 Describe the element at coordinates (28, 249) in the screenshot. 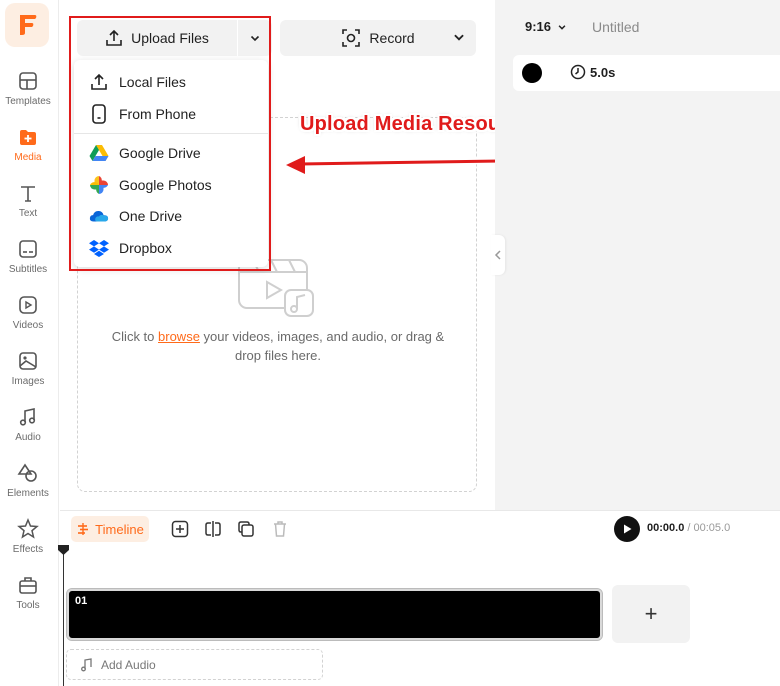

I see `subtitles-icon` at that location.